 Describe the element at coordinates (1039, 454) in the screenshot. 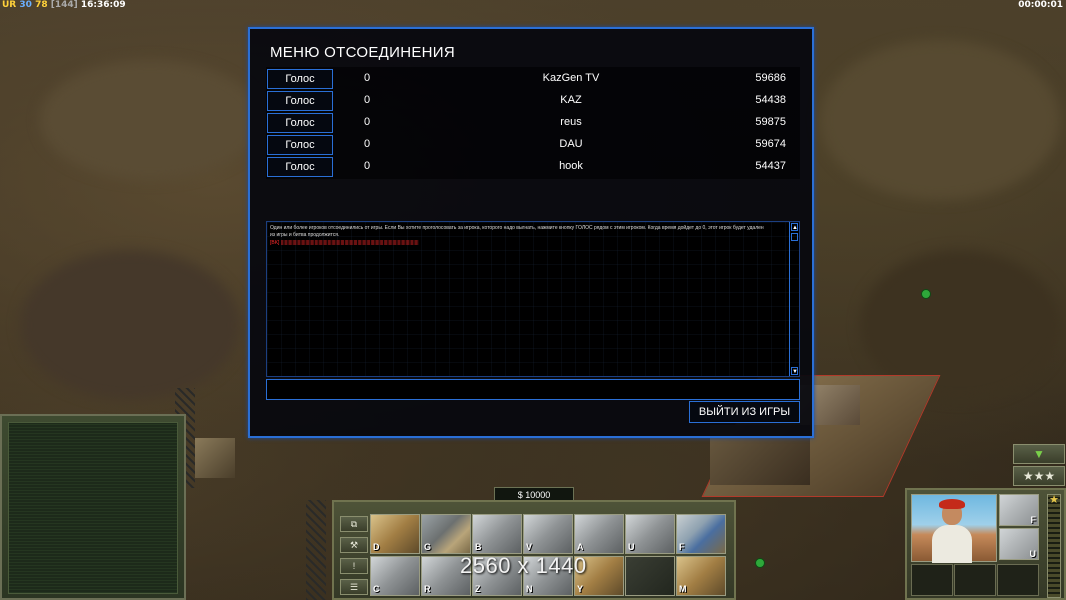

I see `chevron-down-icon: ▼` at that location.